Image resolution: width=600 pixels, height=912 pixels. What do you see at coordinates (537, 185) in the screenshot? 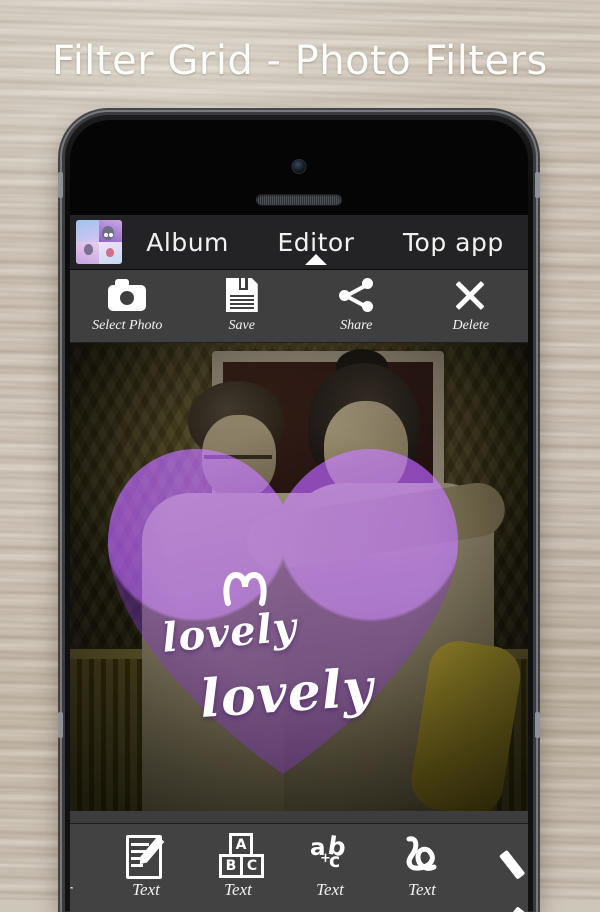
I see `phone-antenna-band-right` at bounding box center [537, 185].